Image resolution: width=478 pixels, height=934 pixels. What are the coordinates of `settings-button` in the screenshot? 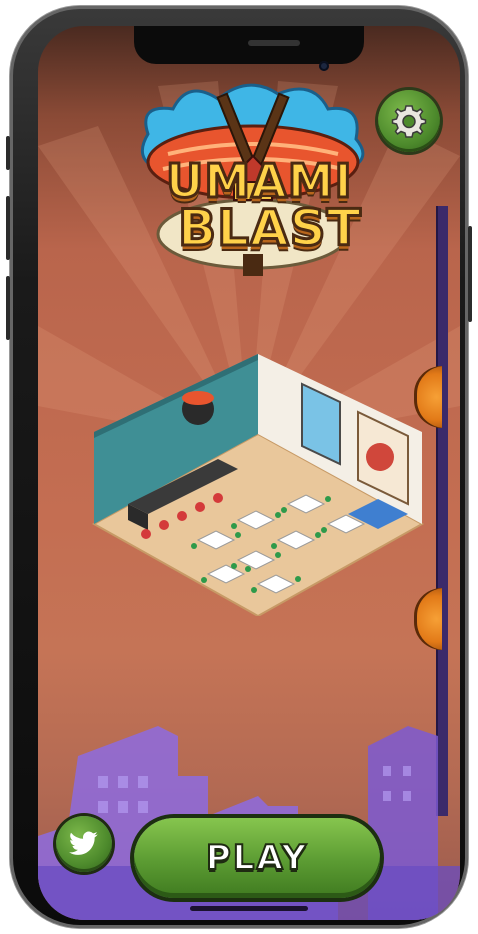 It's located at (409, 121).